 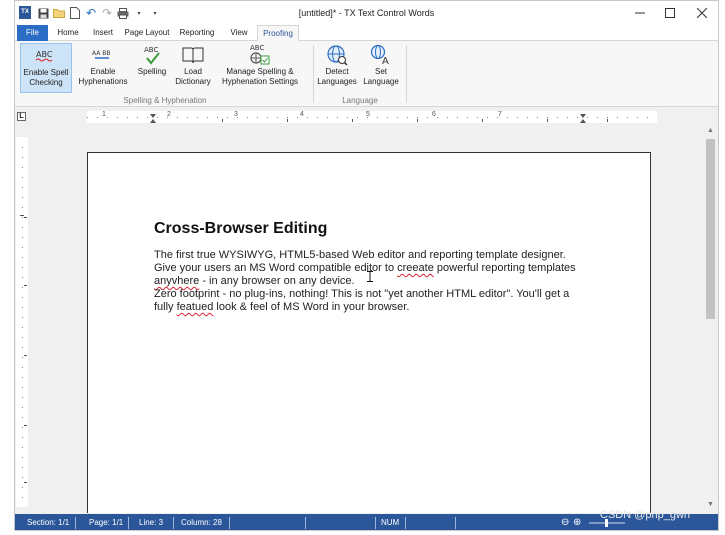 I want to click on status-page: Page: 1/1, so click(x=106, y=522).